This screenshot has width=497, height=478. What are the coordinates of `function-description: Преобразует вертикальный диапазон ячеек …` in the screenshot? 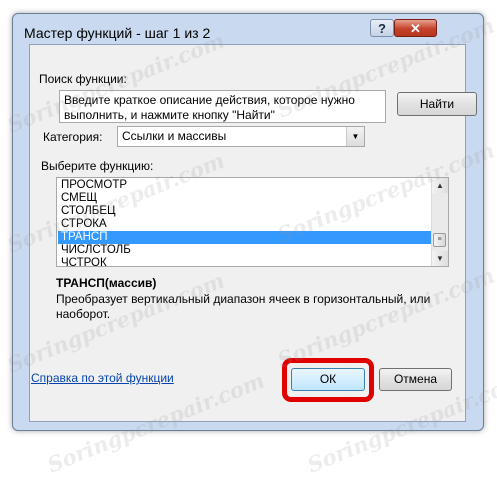 It's located at (243, 306).